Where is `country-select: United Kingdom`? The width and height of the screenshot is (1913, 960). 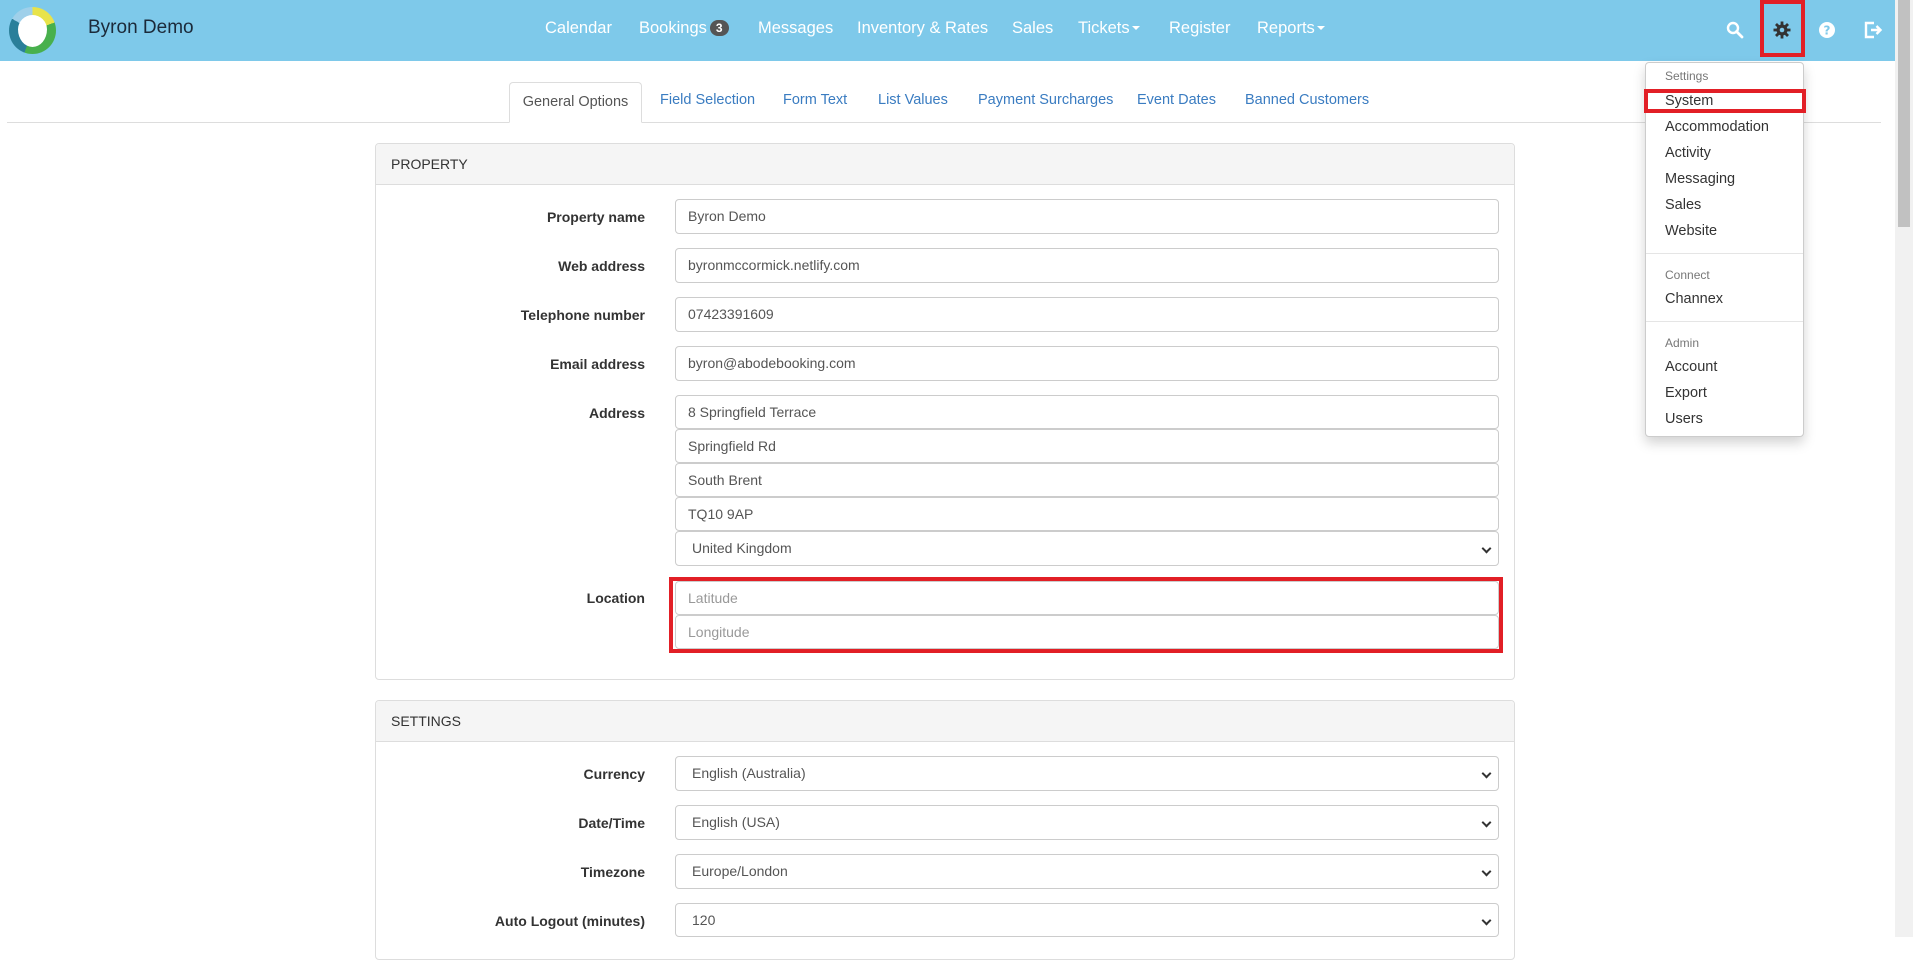
country-select: United Kingdom is located at coordinates (1087, 548).